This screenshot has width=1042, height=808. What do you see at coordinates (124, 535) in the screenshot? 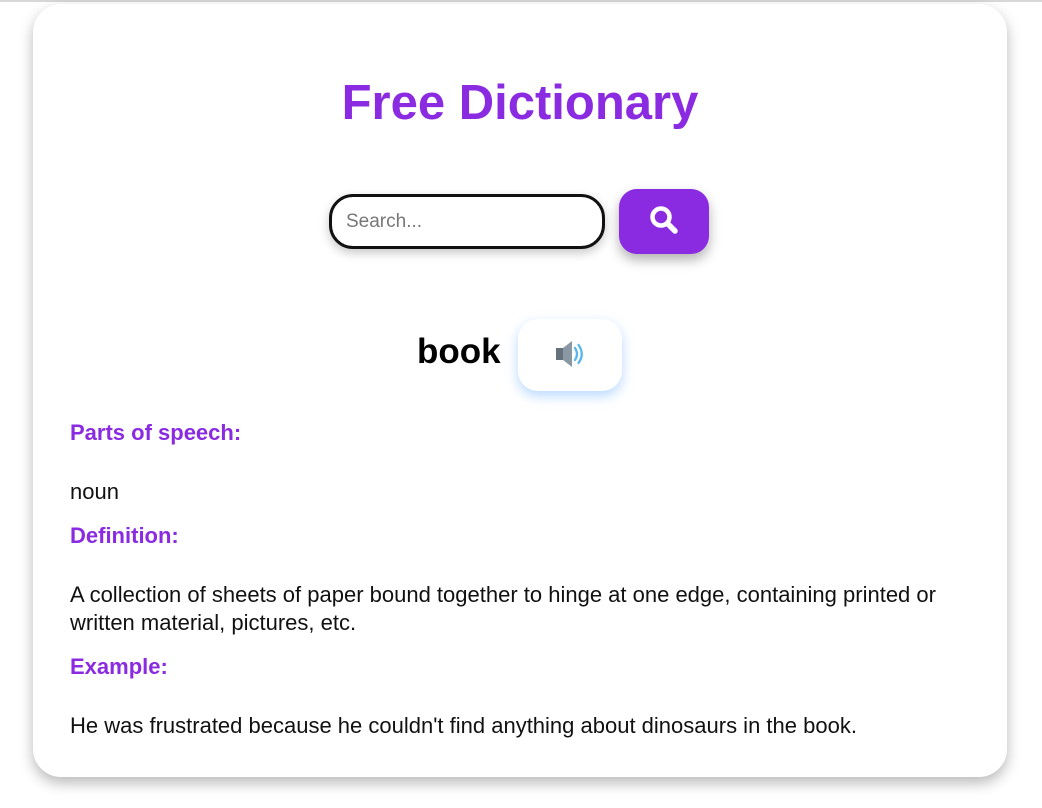
I see `definition-label: Definition:` at bounding box center [124, 535].